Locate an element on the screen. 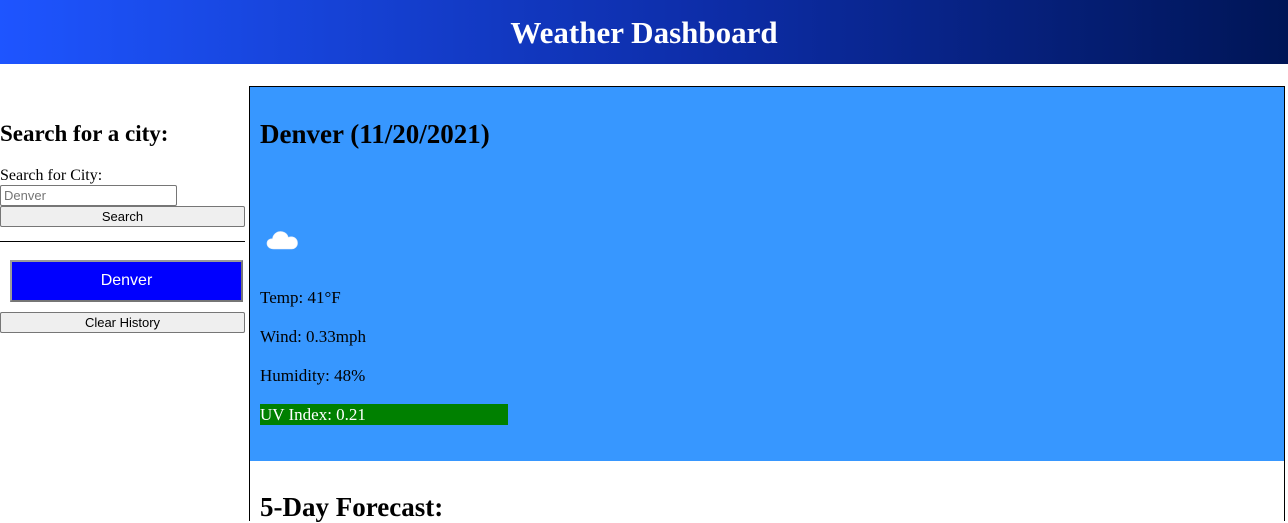  app-header: Weather Dashboard is located at coordinates (644, 32).